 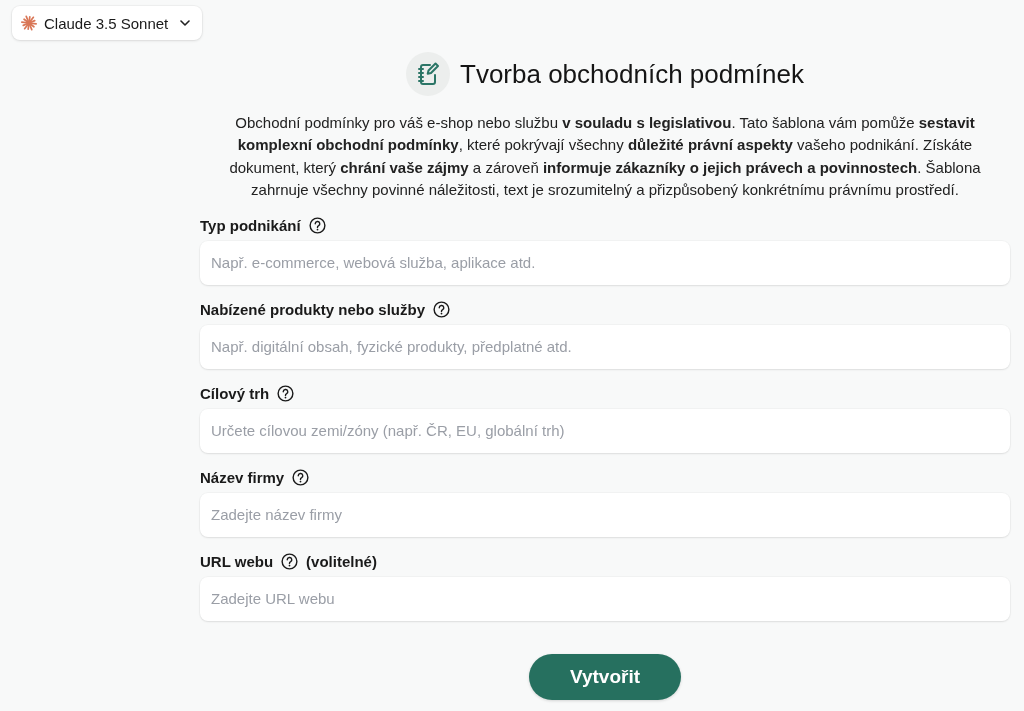 What do you see at coordinates (605, 157) in the screenshot?
I see `description-text: Obchodní podmínky pro váš e-shop nebo službu v souladu s legislativou. Tato šablona vám pomůže sestavit komplexní obchodní podmínky, které pokrývají všechny důležité právní aspekty vašeho podnikání. Získáte dokument, který chrání vaše zájmy a zároveň informuje zákazníky o jejich právech a povinnostech. Šablona zahrnuje všechny povinné náležitosti, text je srozumitelný a přizpůsobený konkrétnímu právnímu prostředí.` at bounding box center [605, 157].